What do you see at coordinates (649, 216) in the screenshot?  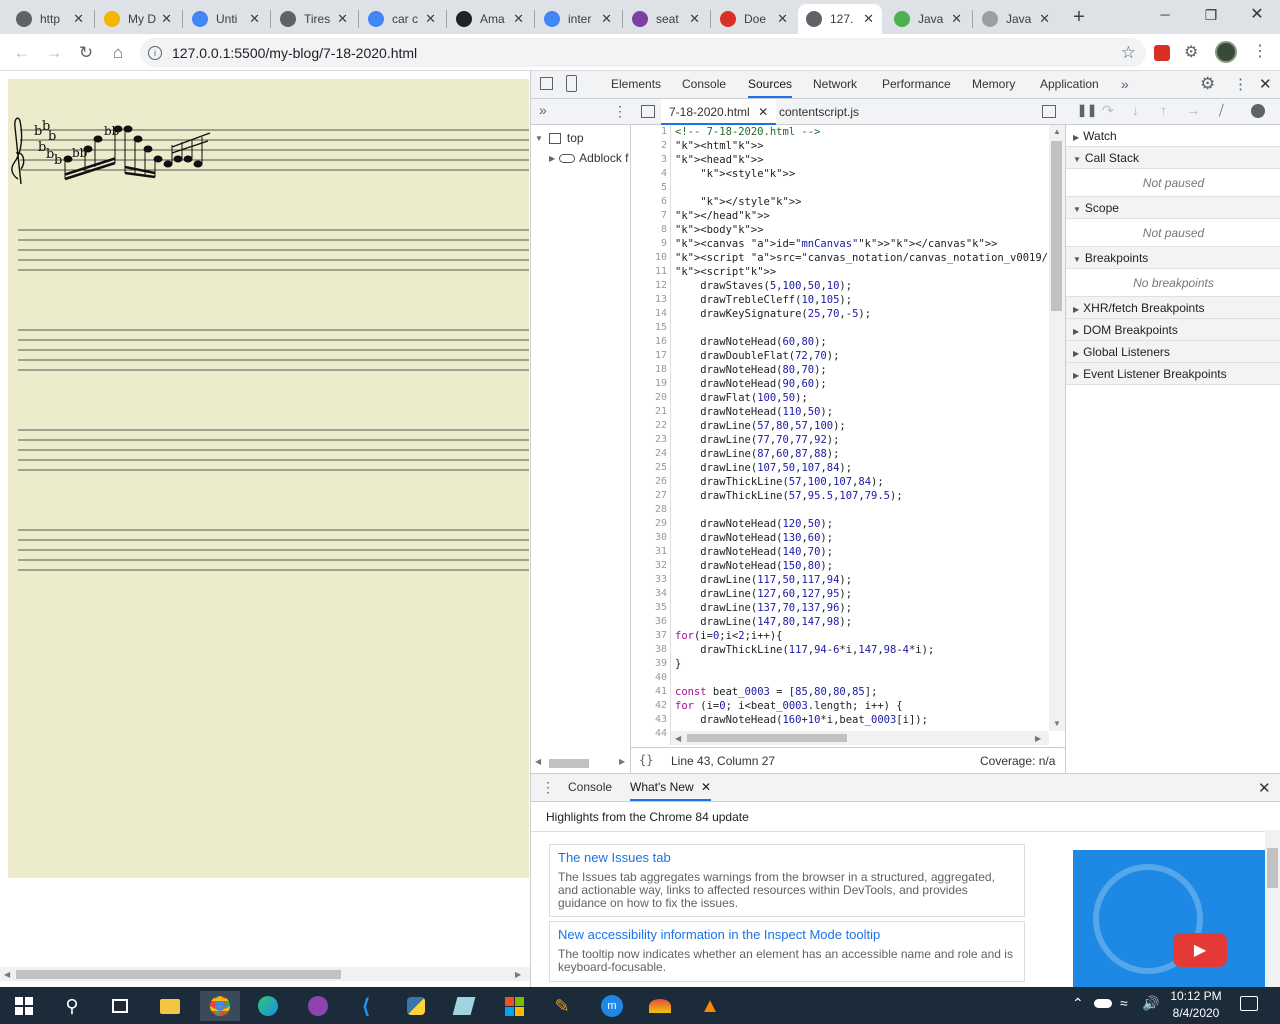 I see `line-number: 7` at bounding box center [649, 216].